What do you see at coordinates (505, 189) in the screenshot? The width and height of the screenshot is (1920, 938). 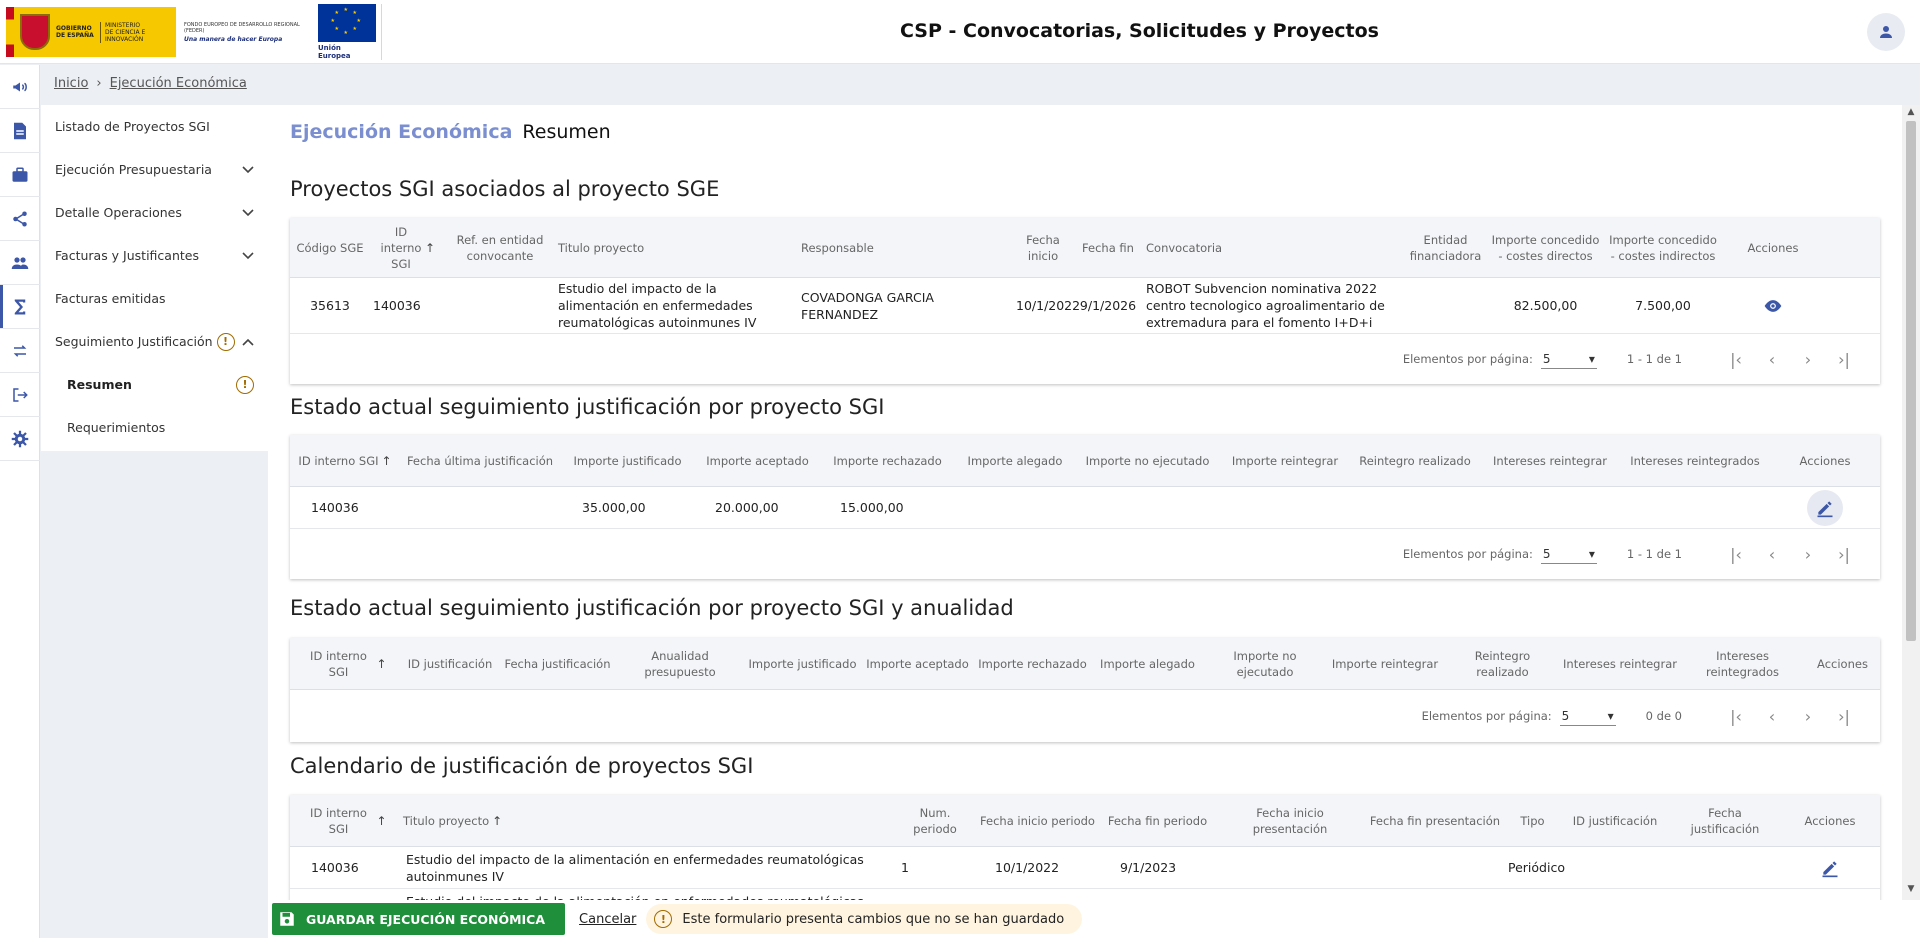 I see `section-proyectos-sgi-title: Proyectos SGI asociados al proyecto SGE` at bounding box center [505, 189].